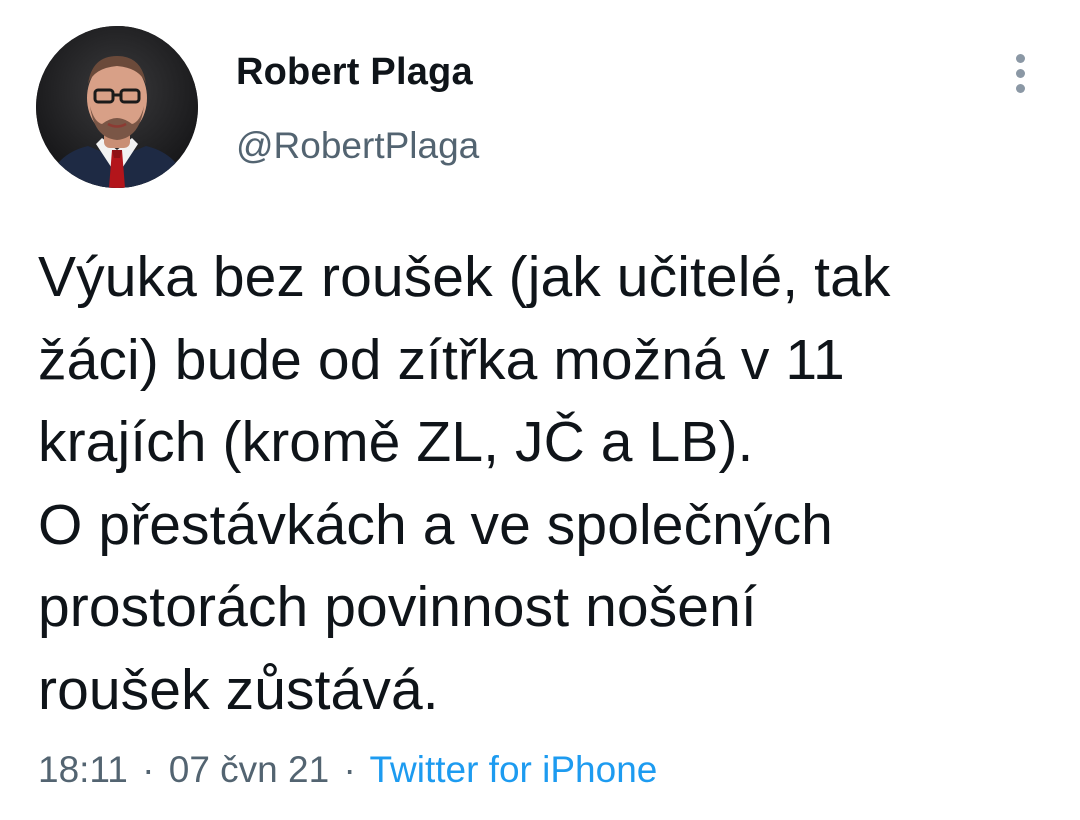 The height and width of the screenshot is (820, 1080). What do you see at coordinates (397, 607) in the screenshot?
I see `tweet-text-line: prostorách povinnost nošení` at bounding box center [397, 607].